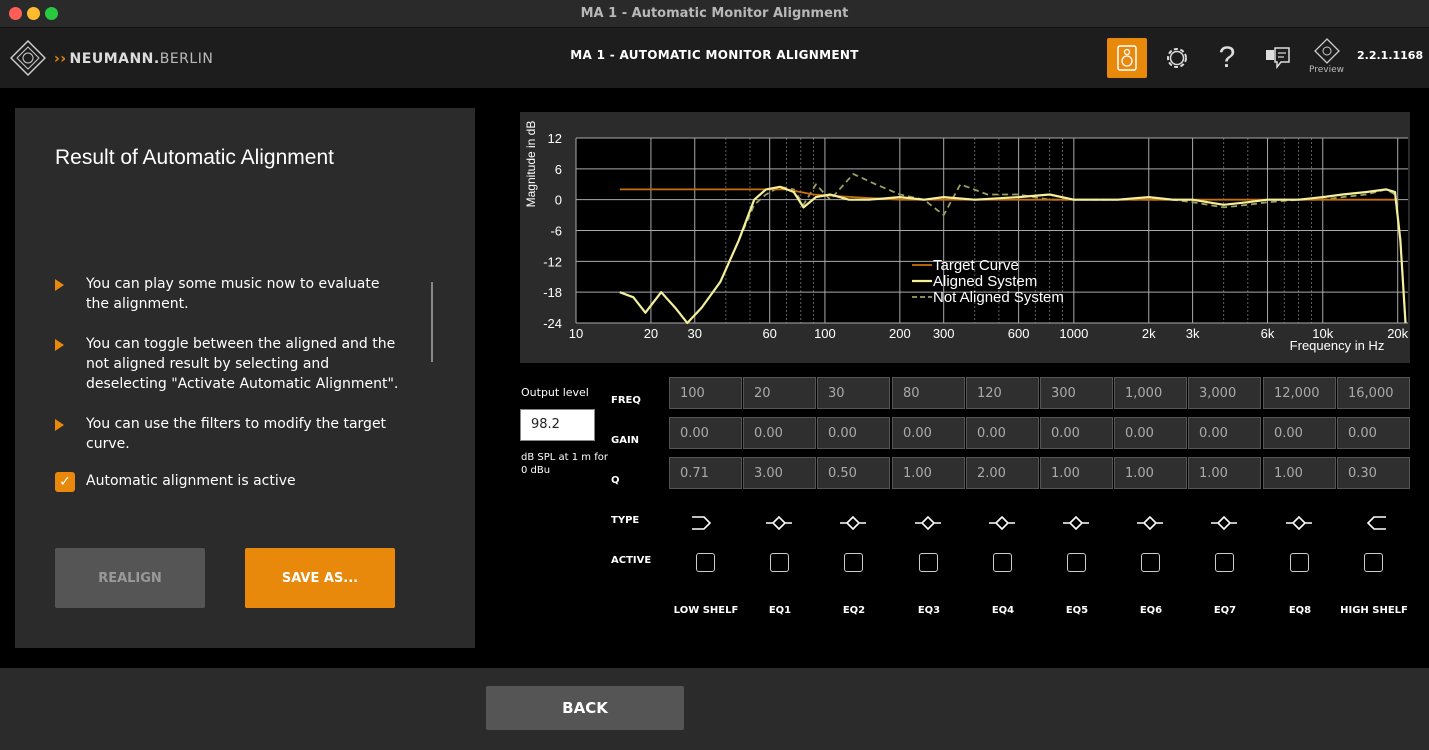 This screenshot has height=750, width=1429. What do you see at coordinates (853, 393) in the screenshot?
I see `freq-cell: 30` at bounding box center [853, 393].